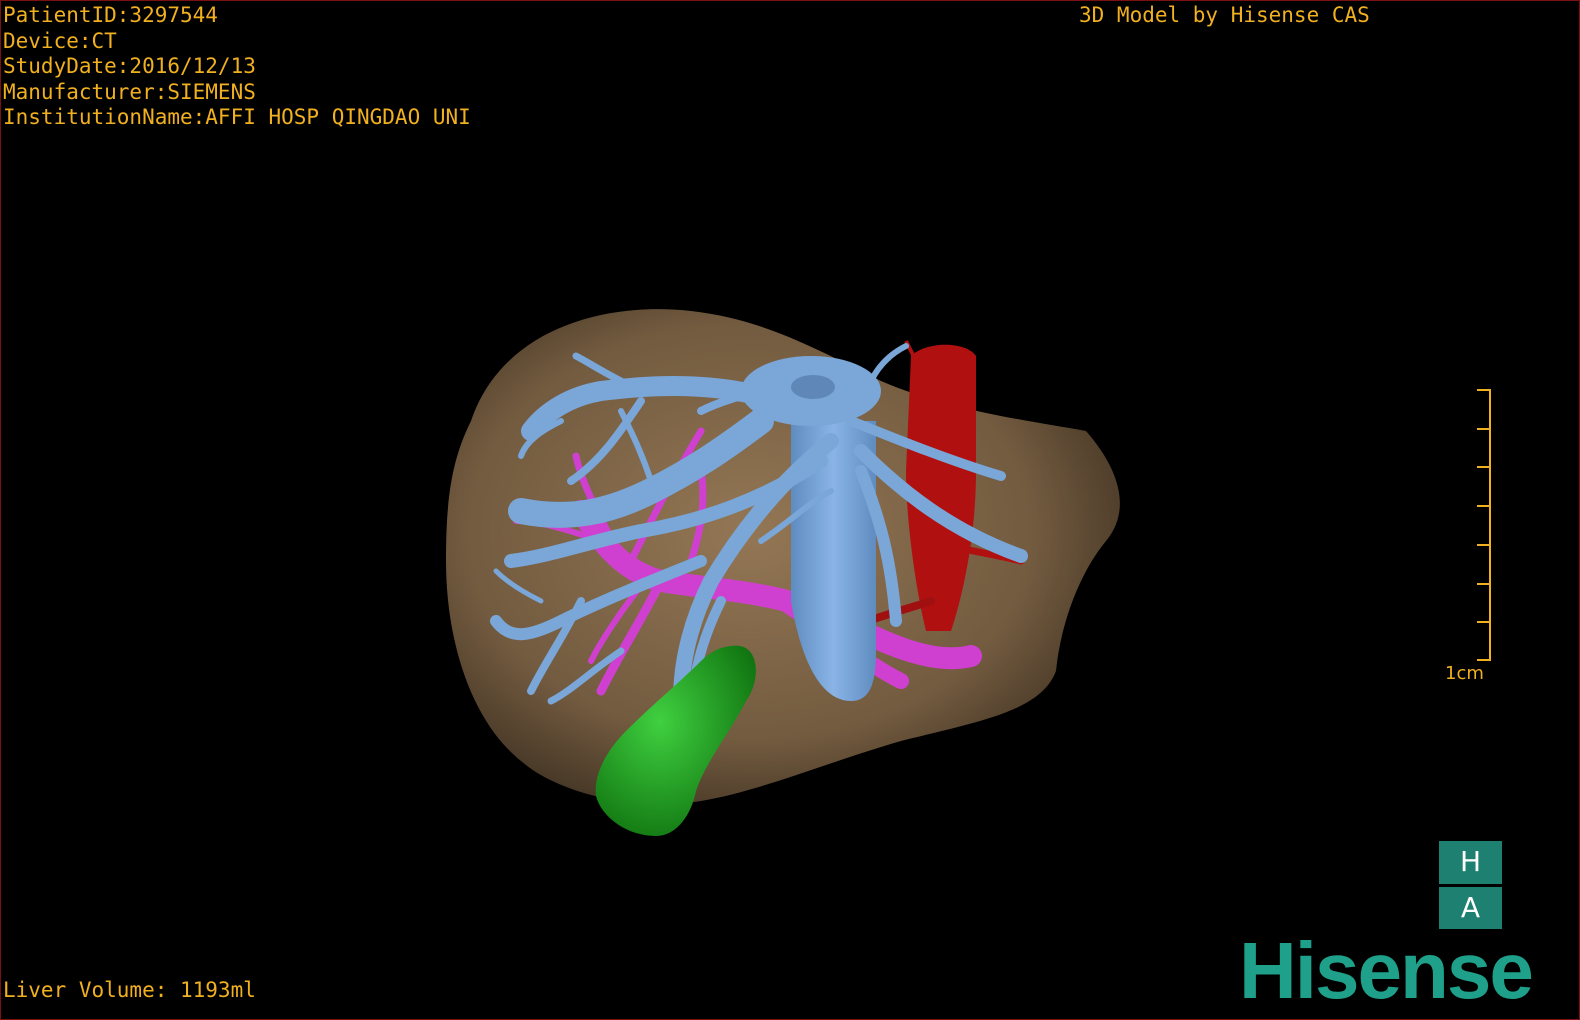 Image resolution: width=1580 pixels, height=1020 pixels. Describe the element at coordinates (1470, 862) in the screenshot. I see `ha-logo-top: H` at that location.